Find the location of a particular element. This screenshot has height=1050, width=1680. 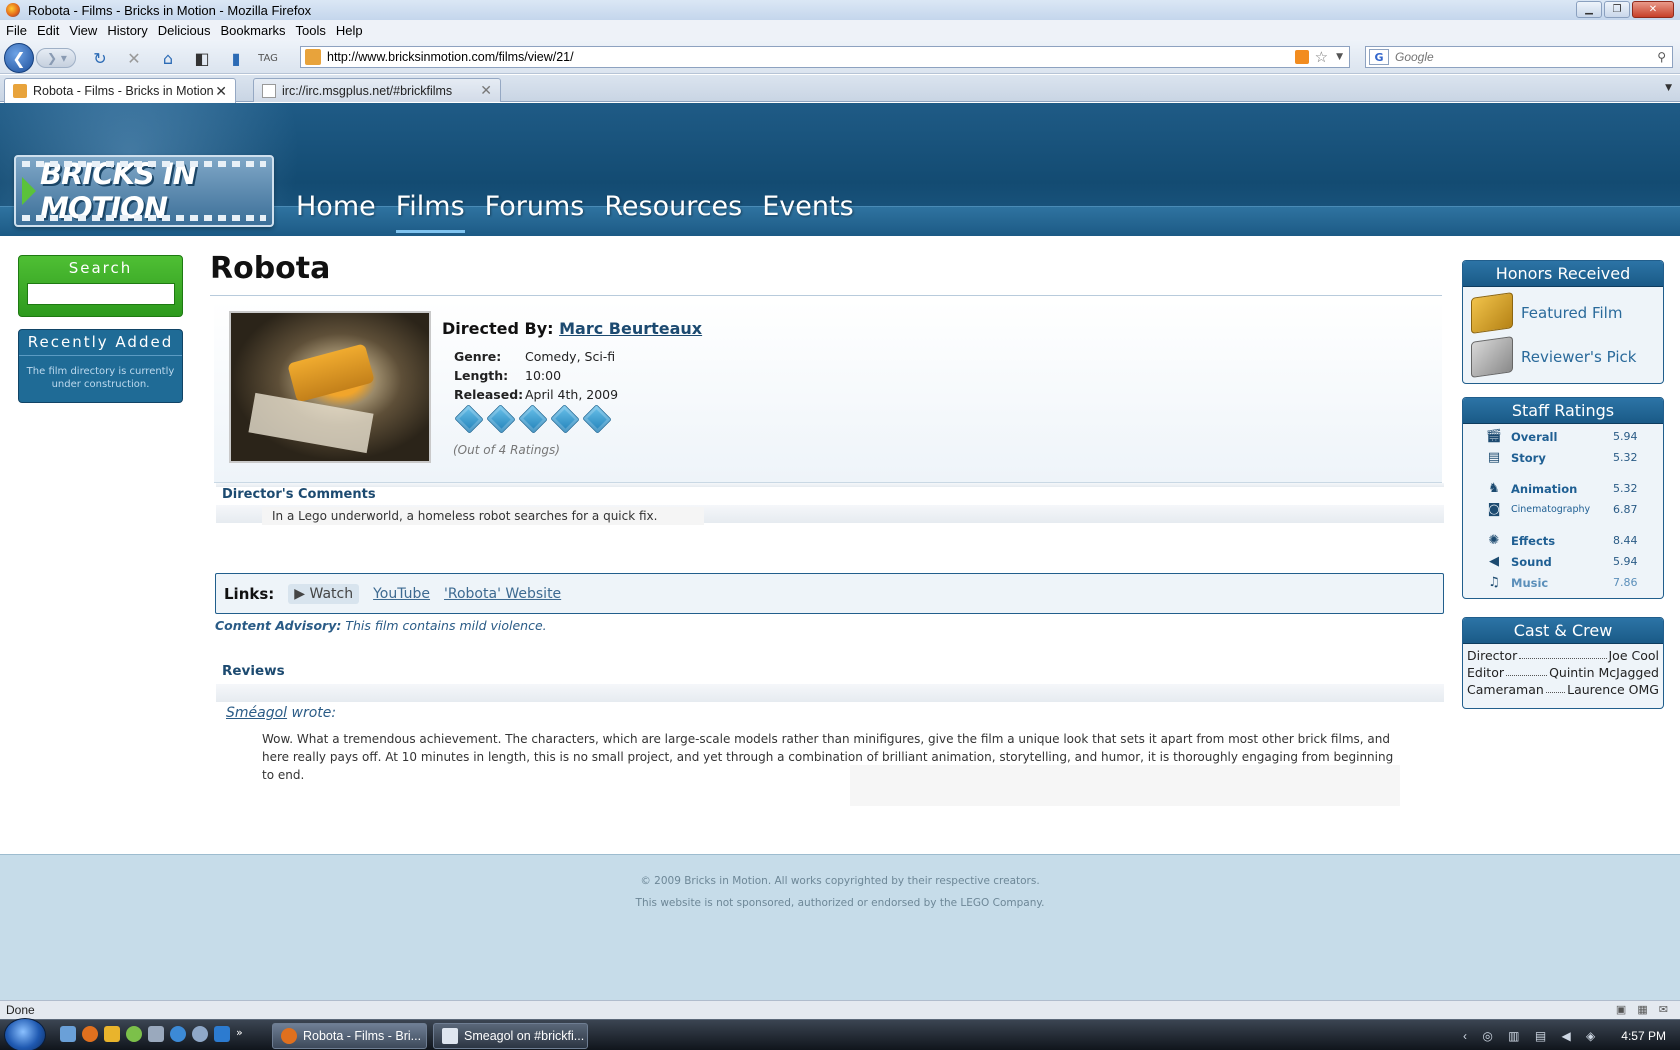

search-engine-icon: G is located at coordinates (1379, 57).